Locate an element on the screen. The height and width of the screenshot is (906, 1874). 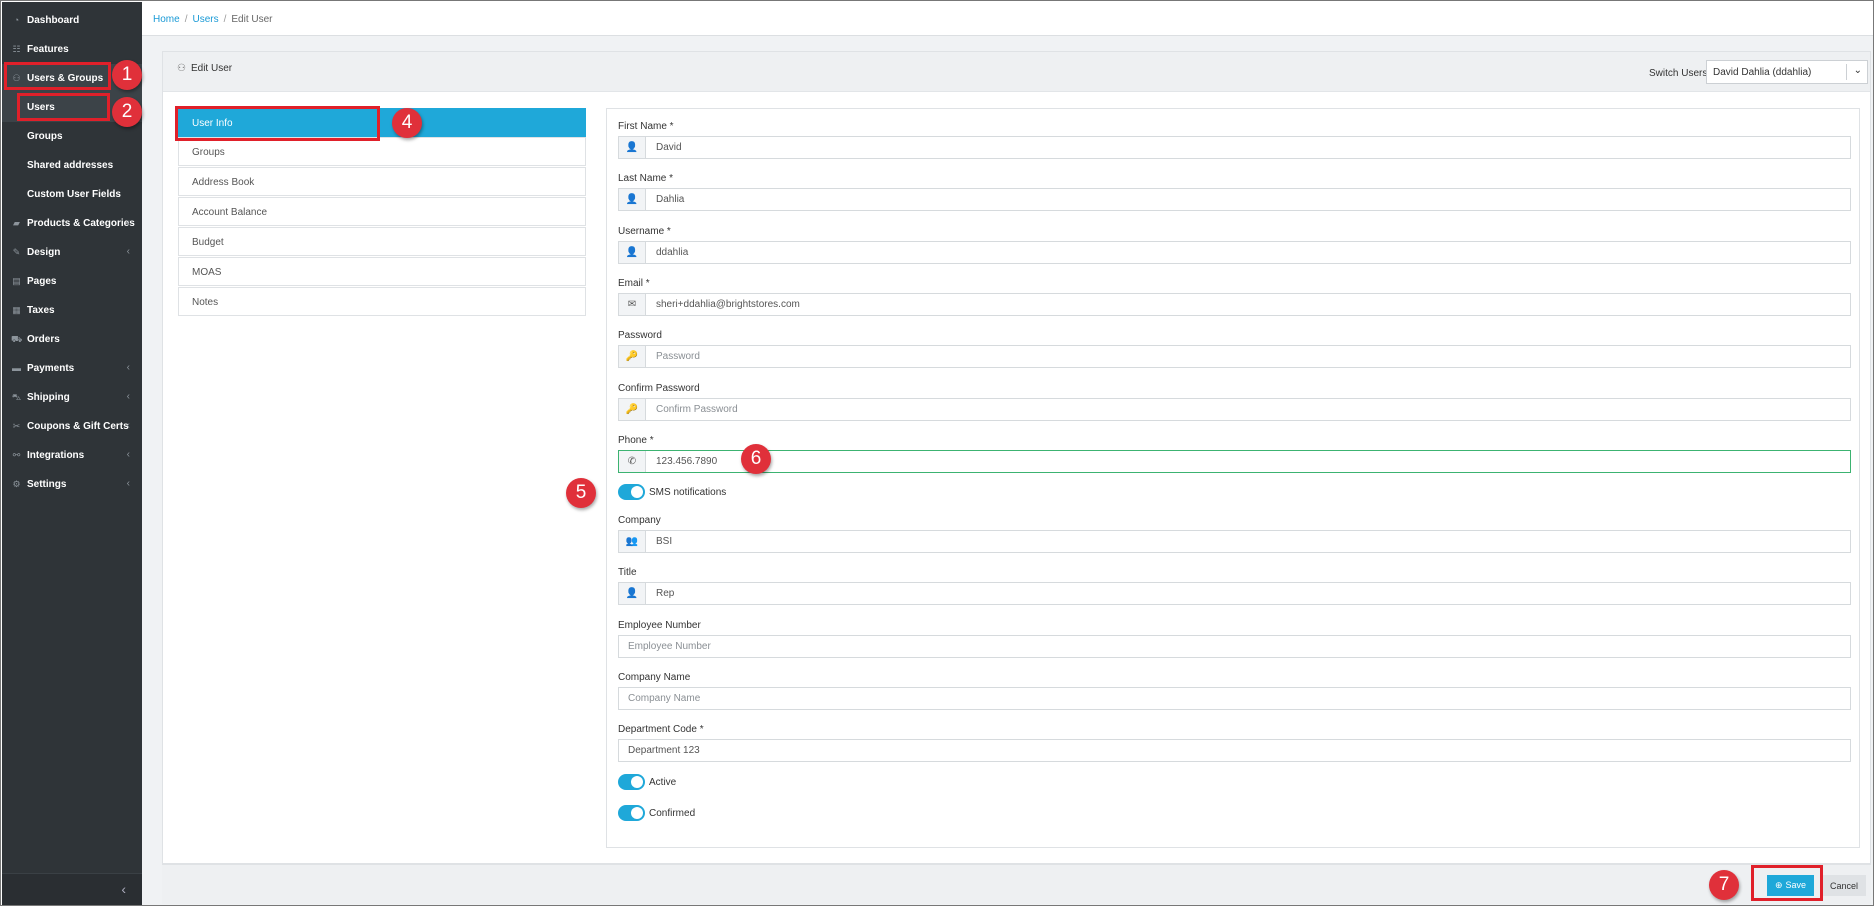
department-code-label: Department Code * is located at coordinates (661, 729).